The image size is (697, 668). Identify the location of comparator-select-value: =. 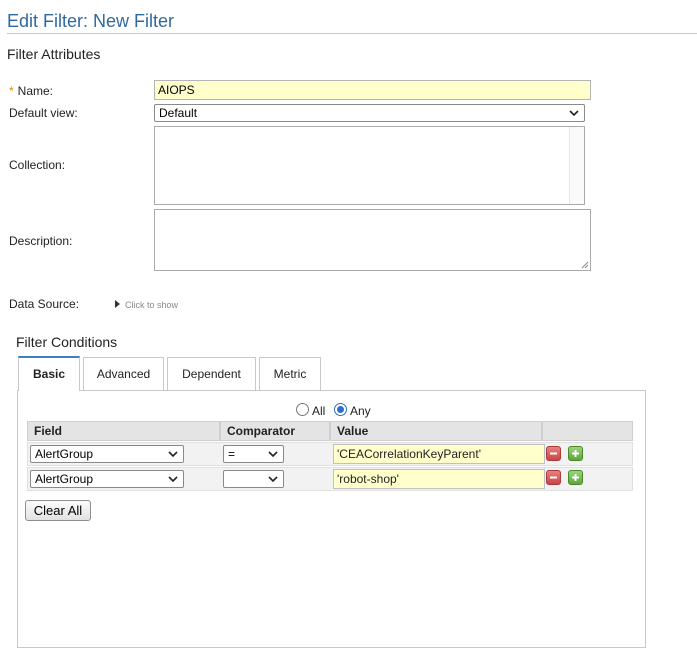
(232, 454).